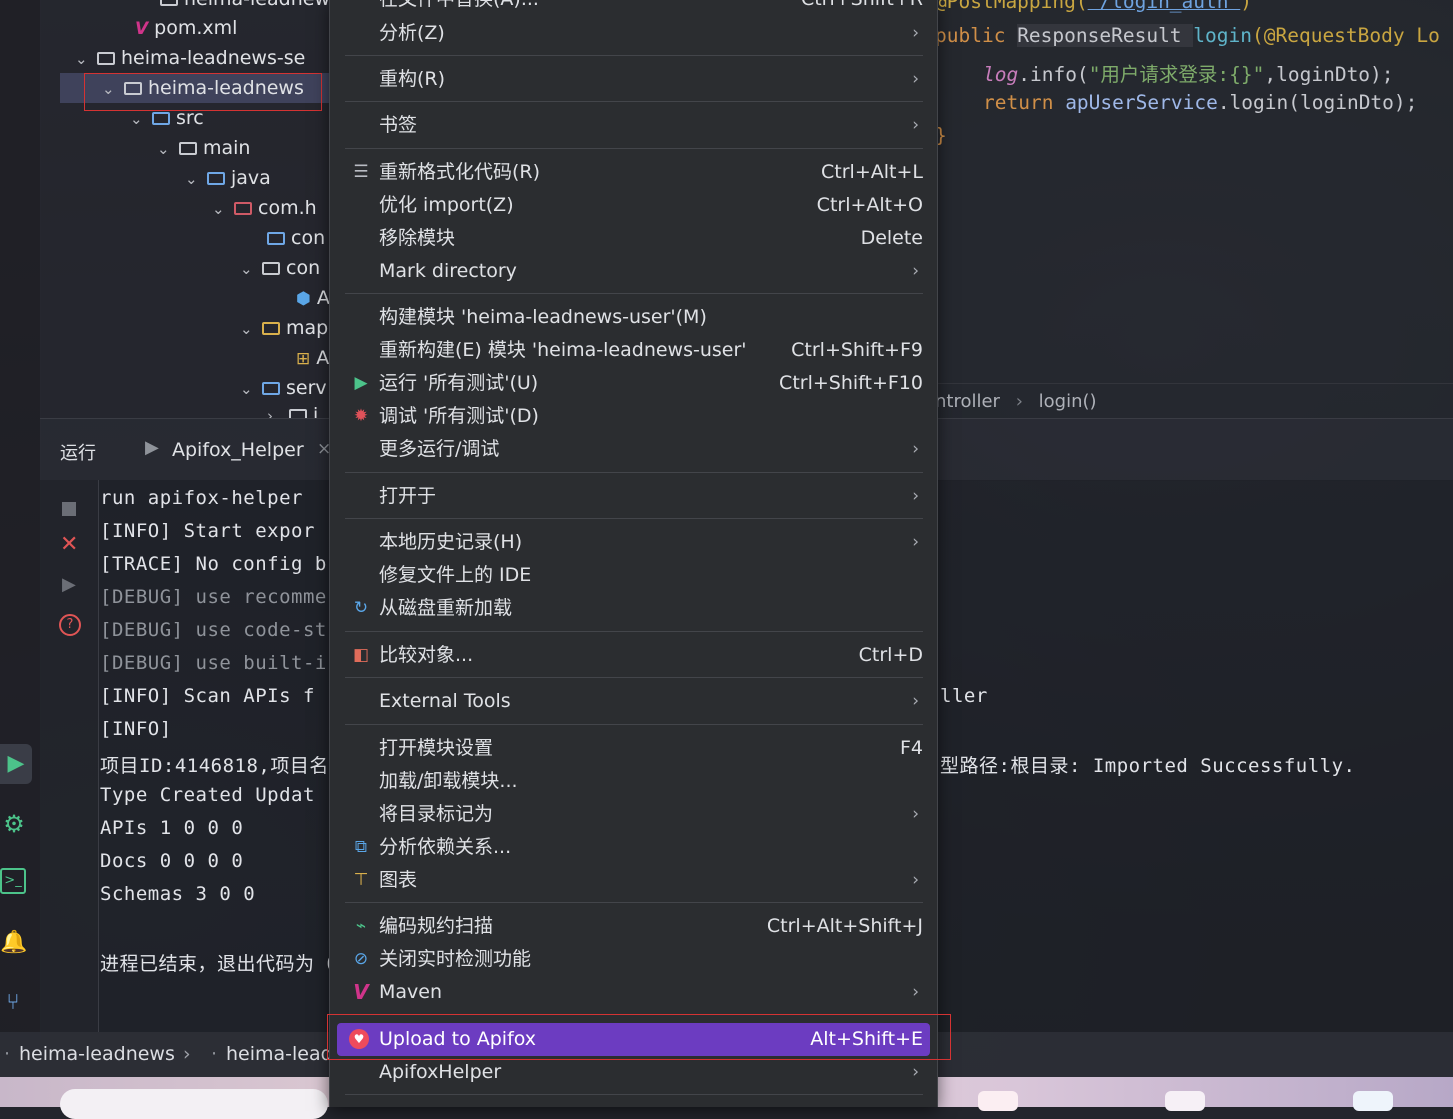 The image size is (1453, 1119). I want to click on menu-item-optimize-imports: 优化 import(Z) Ctrl+Alt+O, so click(633, 205).